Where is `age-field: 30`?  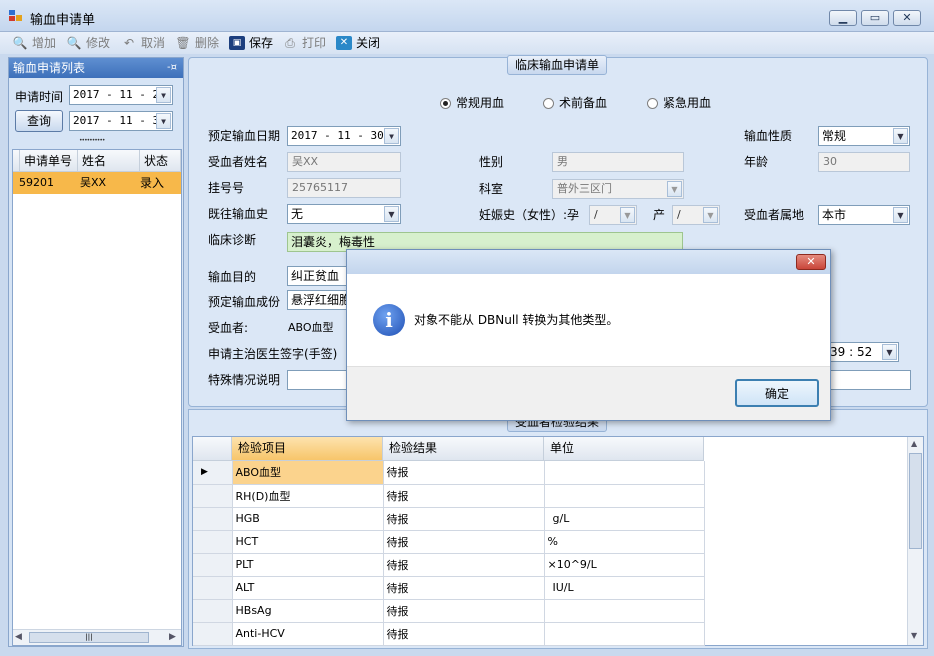 age-field: 30 is located at coordinates (864, 162).